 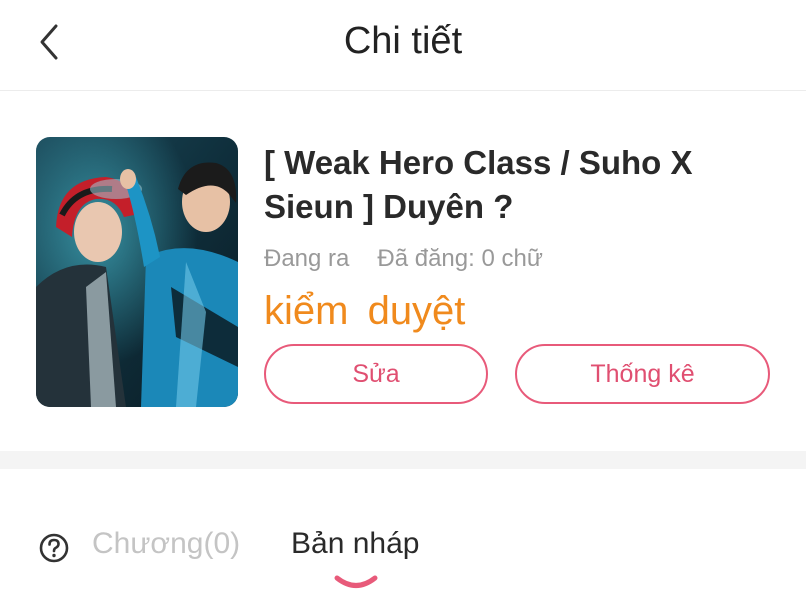 I want to click on publish-status: Đang ra, so click(x=307, y=258).